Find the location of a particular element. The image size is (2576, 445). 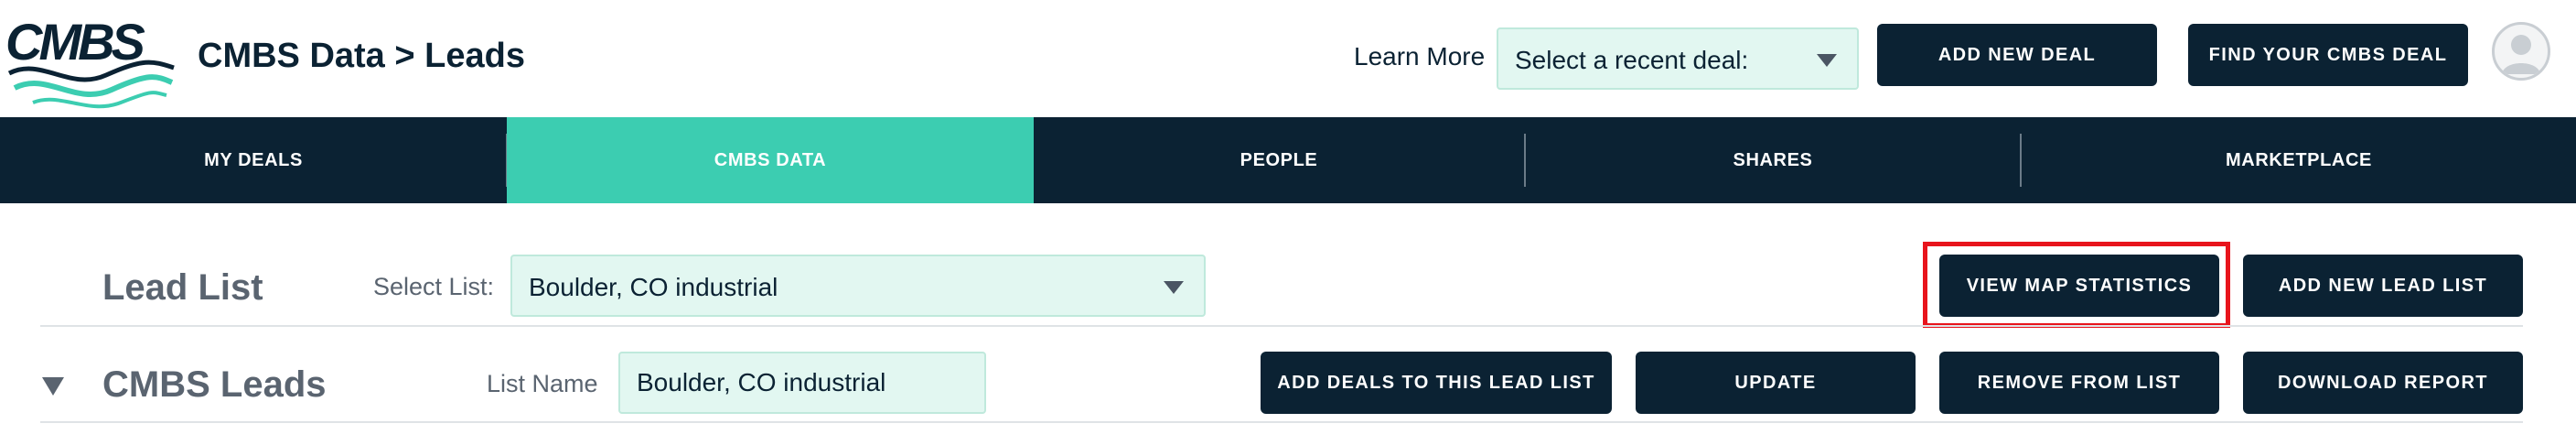

breadcrumb: CMBS Data > Leads is located at coordinates (361, 56).